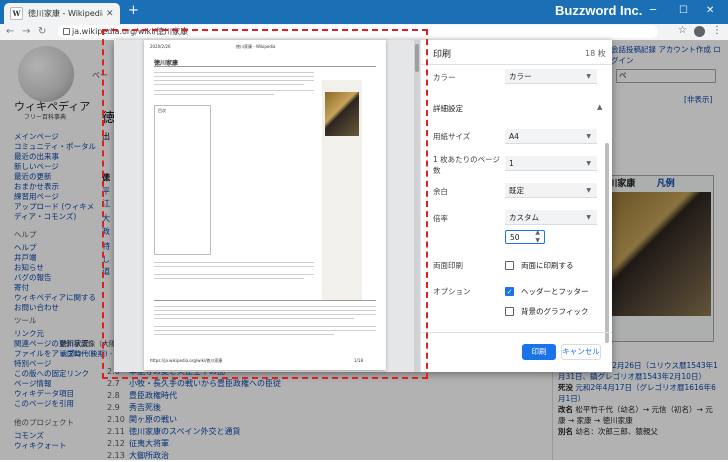 The image size is (728, 462). I want to click on scale-label: 倍率, so click(440, 218).